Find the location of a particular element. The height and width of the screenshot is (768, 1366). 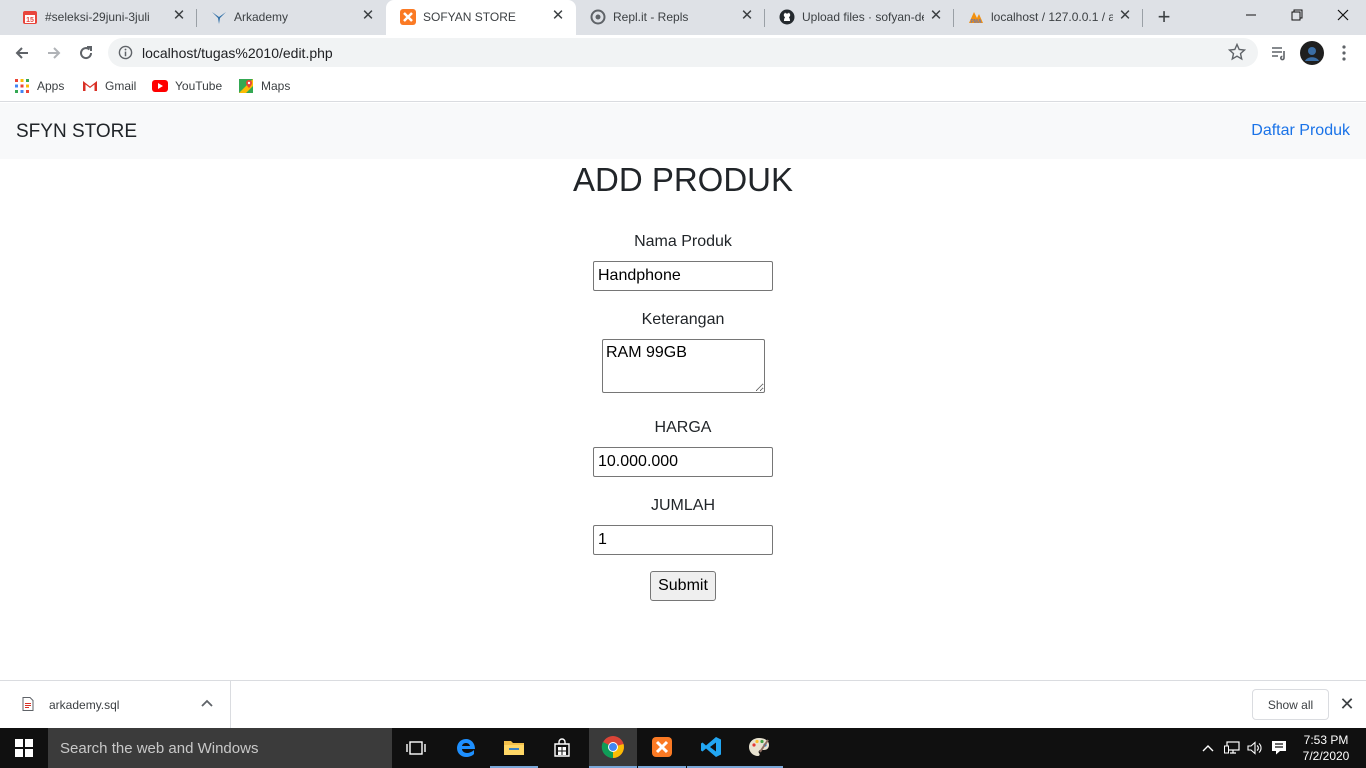

avatar-icon is located at coordinates (1312, 53).